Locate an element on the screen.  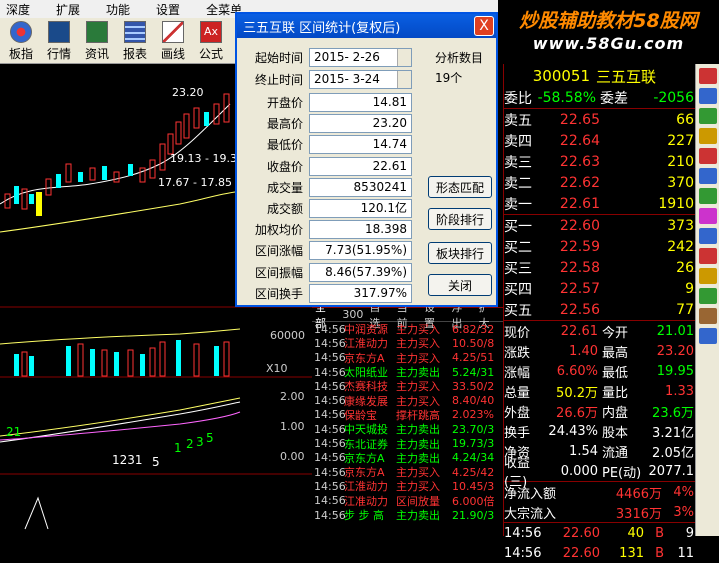
trade-volume: 40 is located at coordinates (635, 533).